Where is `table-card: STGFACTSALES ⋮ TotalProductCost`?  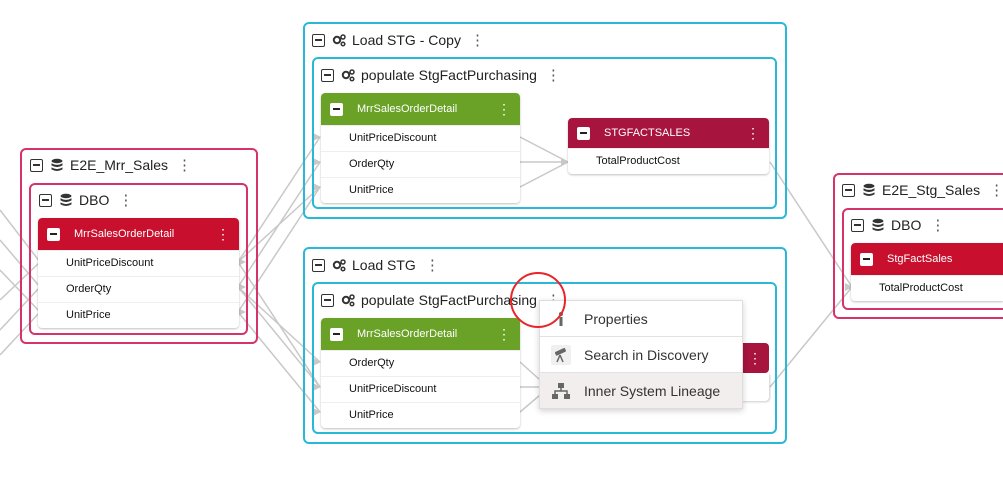 table-card: STGFACTSALES ⋮ TotalProductCost is located at coordinates (668, 146).